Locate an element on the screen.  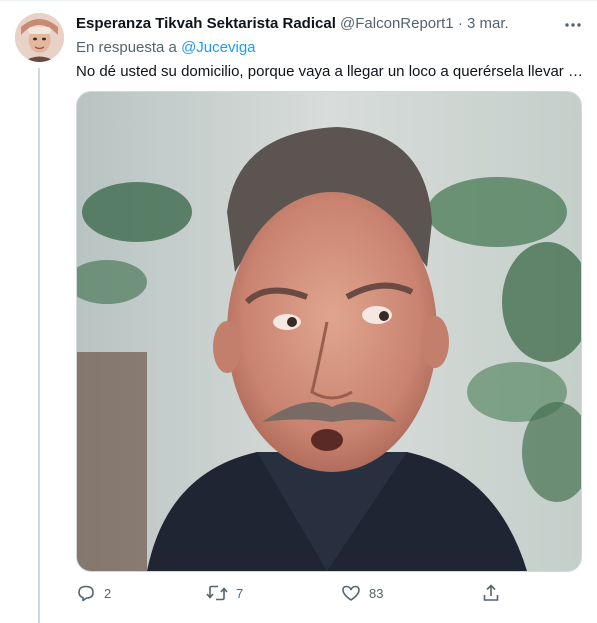
author-name: Esperanza Tikvah Sektarista Radical is located at coordinates (206, 23).